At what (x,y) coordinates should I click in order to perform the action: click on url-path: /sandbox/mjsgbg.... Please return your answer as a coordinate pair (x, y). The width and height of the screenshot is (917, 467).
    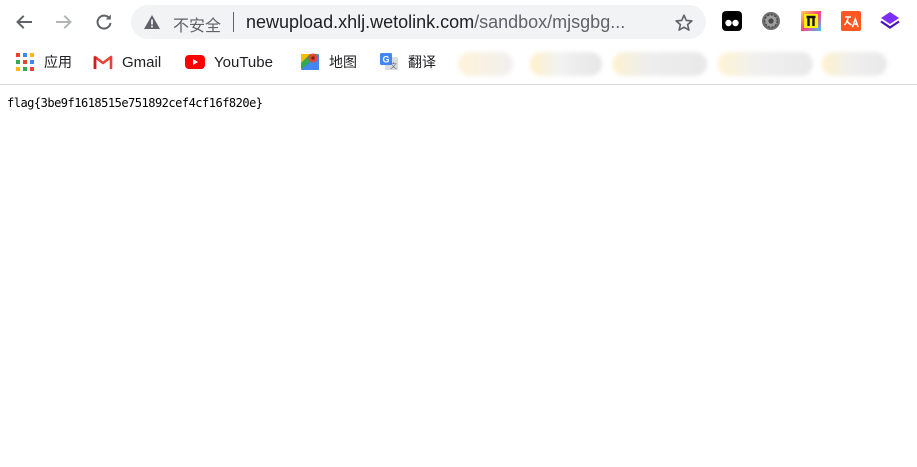
    Looking at the image, I should click on (550, 22).